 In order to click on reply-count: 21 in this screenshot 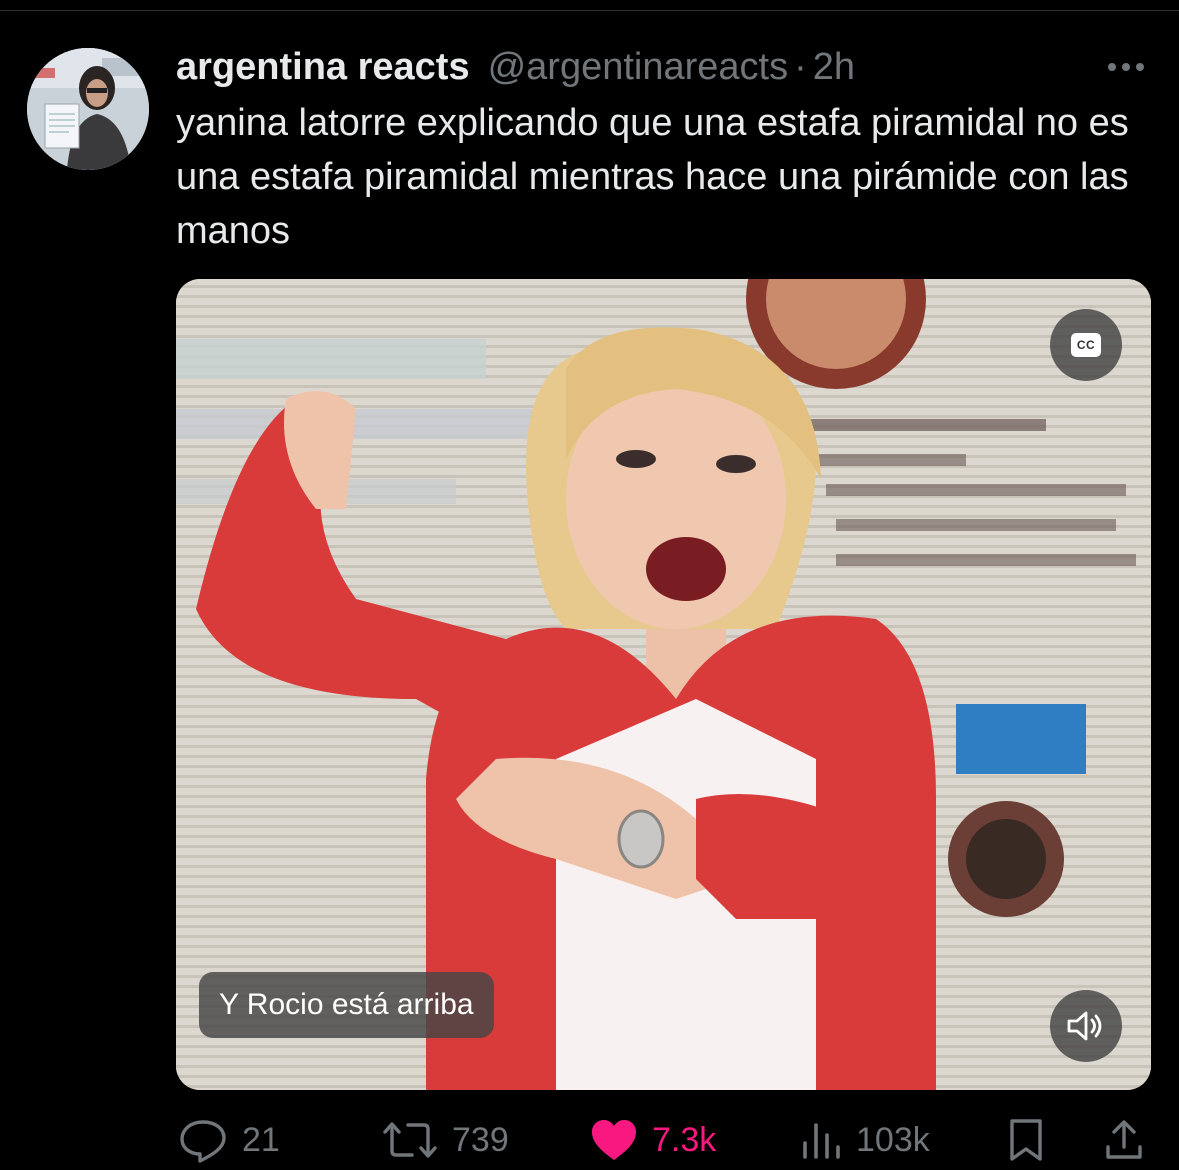, I will do `click(261, 1139)`.